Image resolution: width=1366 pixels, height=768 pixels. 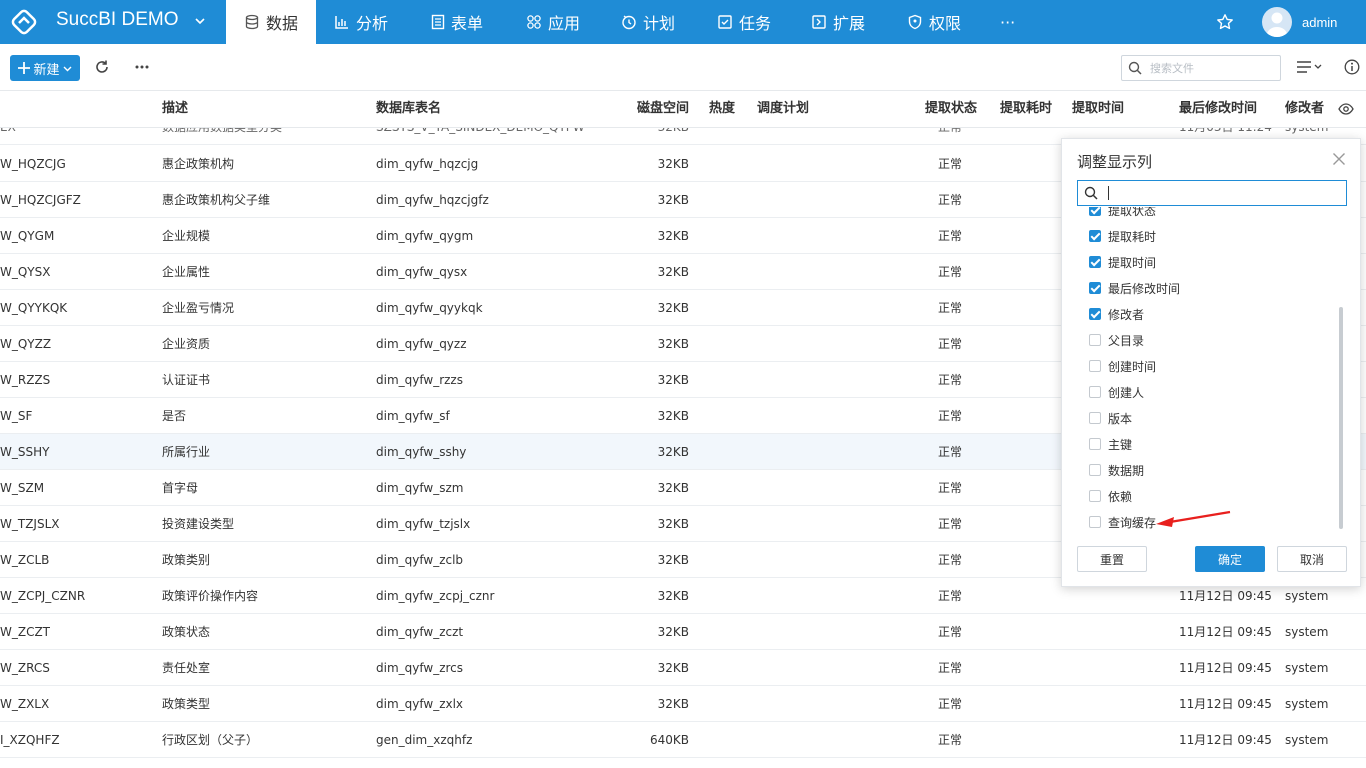 What do you see at coordinates (553, 22) in the screenshot?
I see `nav-tab-apps: 应用` at bounding box center [553, 22].